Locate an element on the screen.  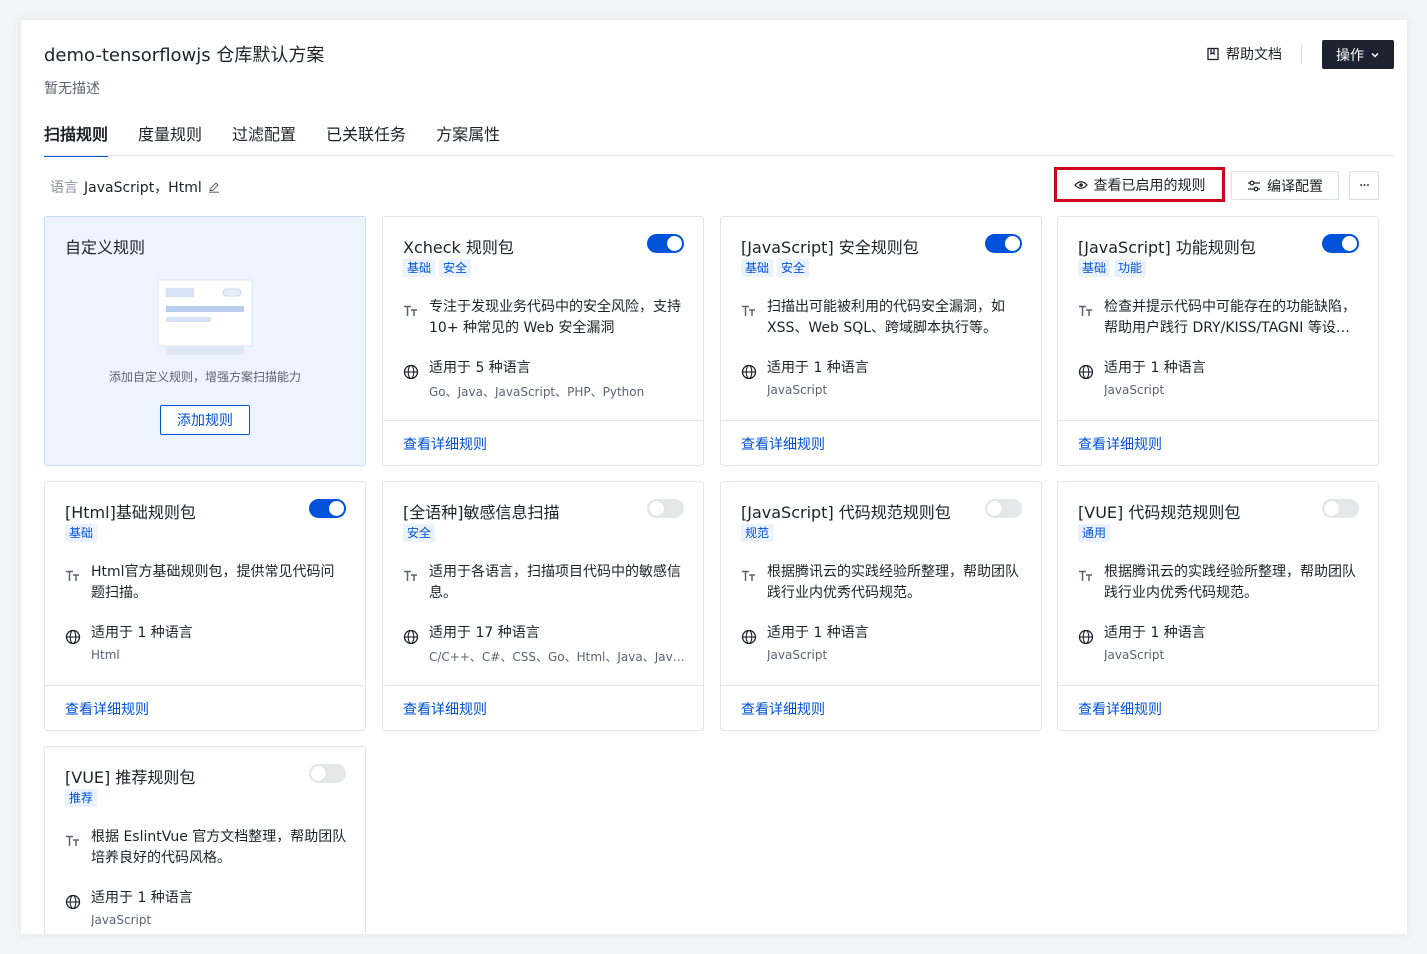
edit-icon is located at coordinates (214, 187).